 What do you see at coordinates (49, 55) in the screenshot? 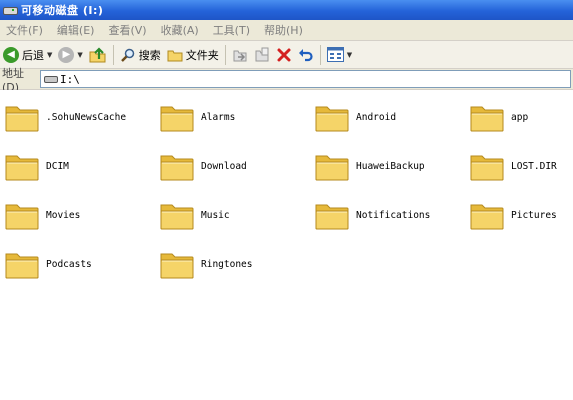
I see `back-dropdown-icon: ▼` at bounding box center [49, 55].